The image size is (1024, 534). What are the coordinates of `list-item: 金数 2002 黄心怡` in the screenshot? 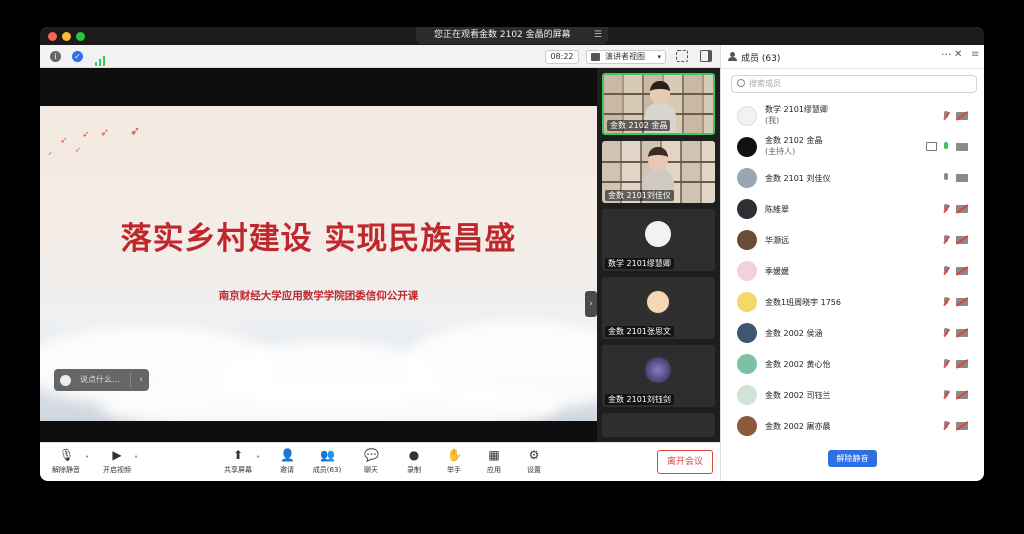 It's located at (852, 364).